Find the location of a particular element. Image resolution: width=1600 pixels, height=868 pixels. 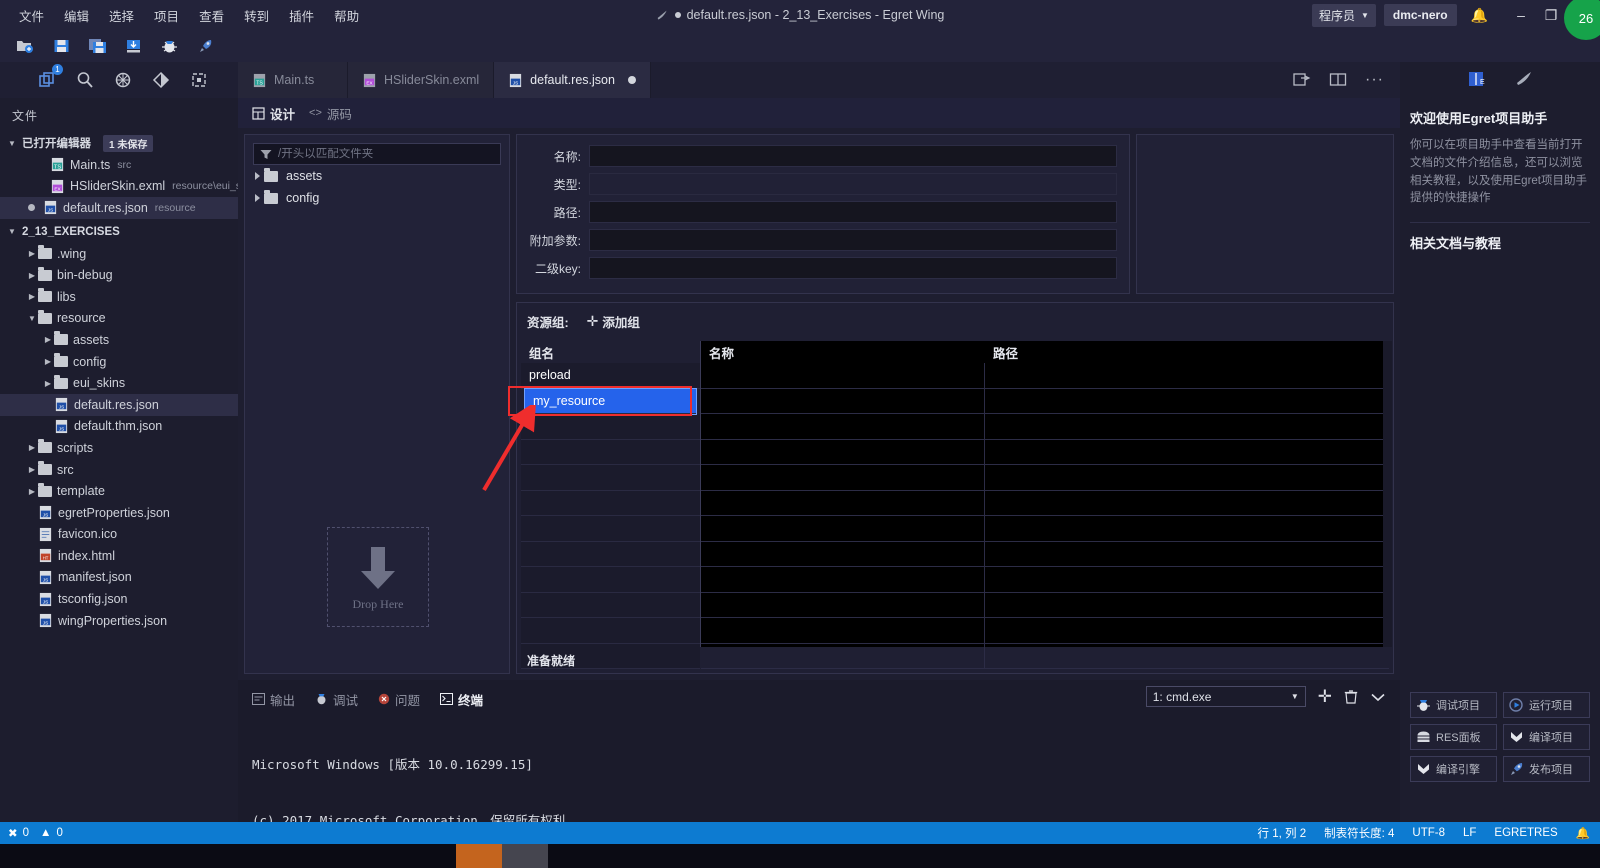

tree-item-egretproperties-json: JS egretProperties.json is located at coordinates (119, 513).